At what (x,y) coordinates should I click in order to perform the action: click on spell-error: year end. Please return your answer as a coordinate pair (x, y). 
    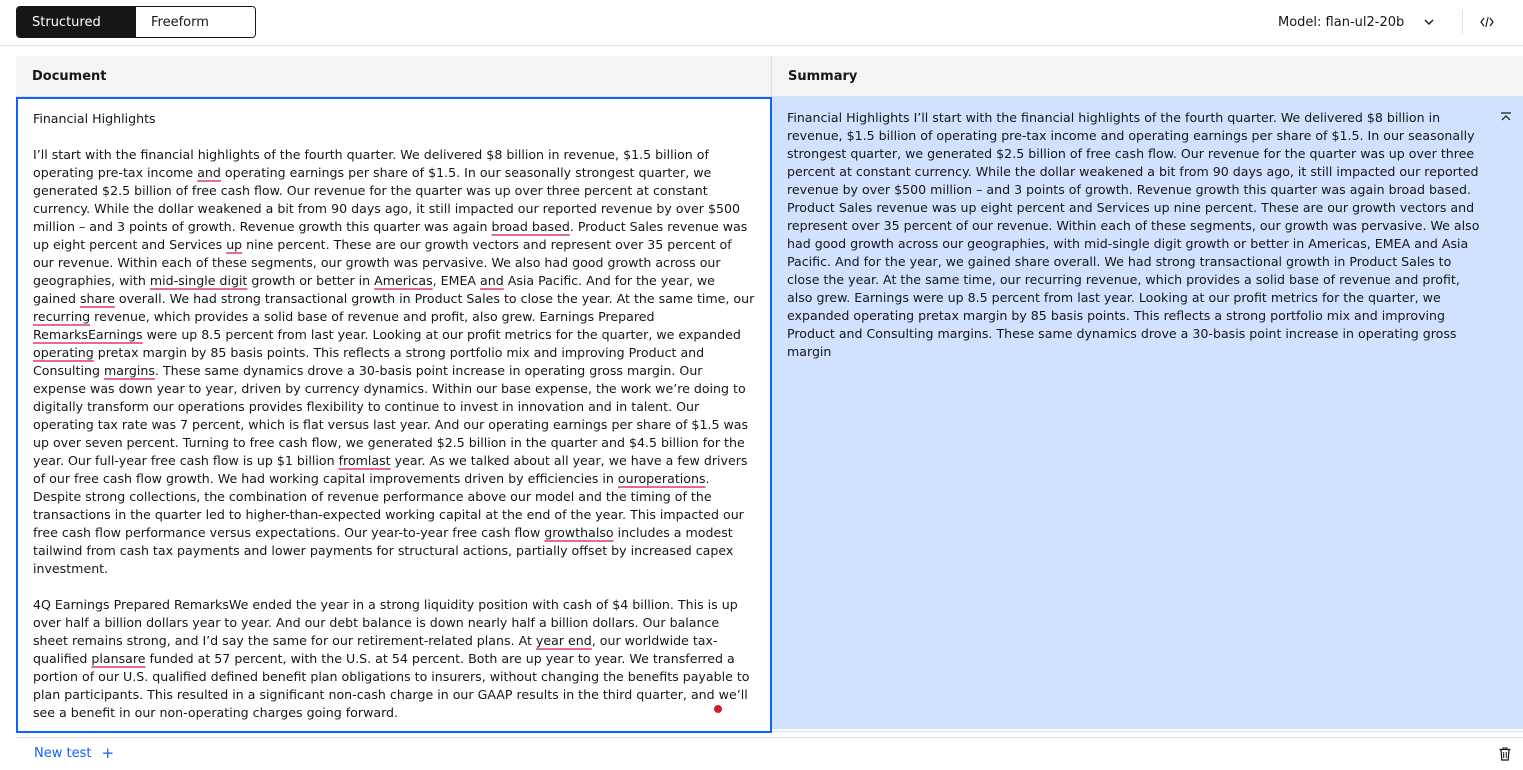
    Looking at the image, I should click on (563, 640).